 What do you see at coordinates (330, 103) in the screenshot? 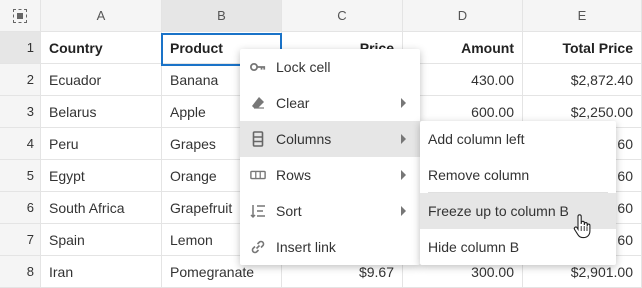
I see `menu-item-clear: Clear` at bounding box center [330, 103].